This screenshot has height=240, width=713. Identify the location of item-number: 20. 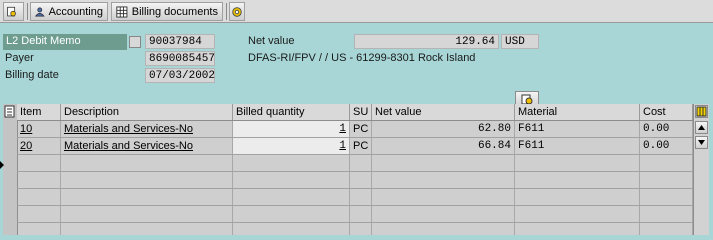
(39, 146).